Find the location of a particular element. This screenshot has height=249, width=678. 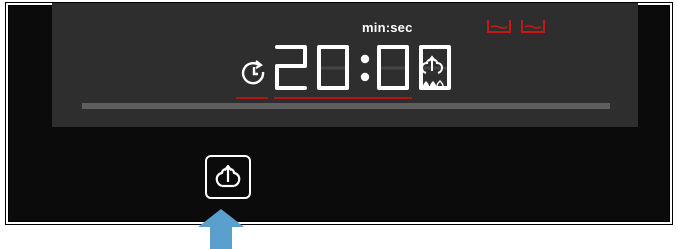

steam-button-icon is located at coordinates (228, 176).